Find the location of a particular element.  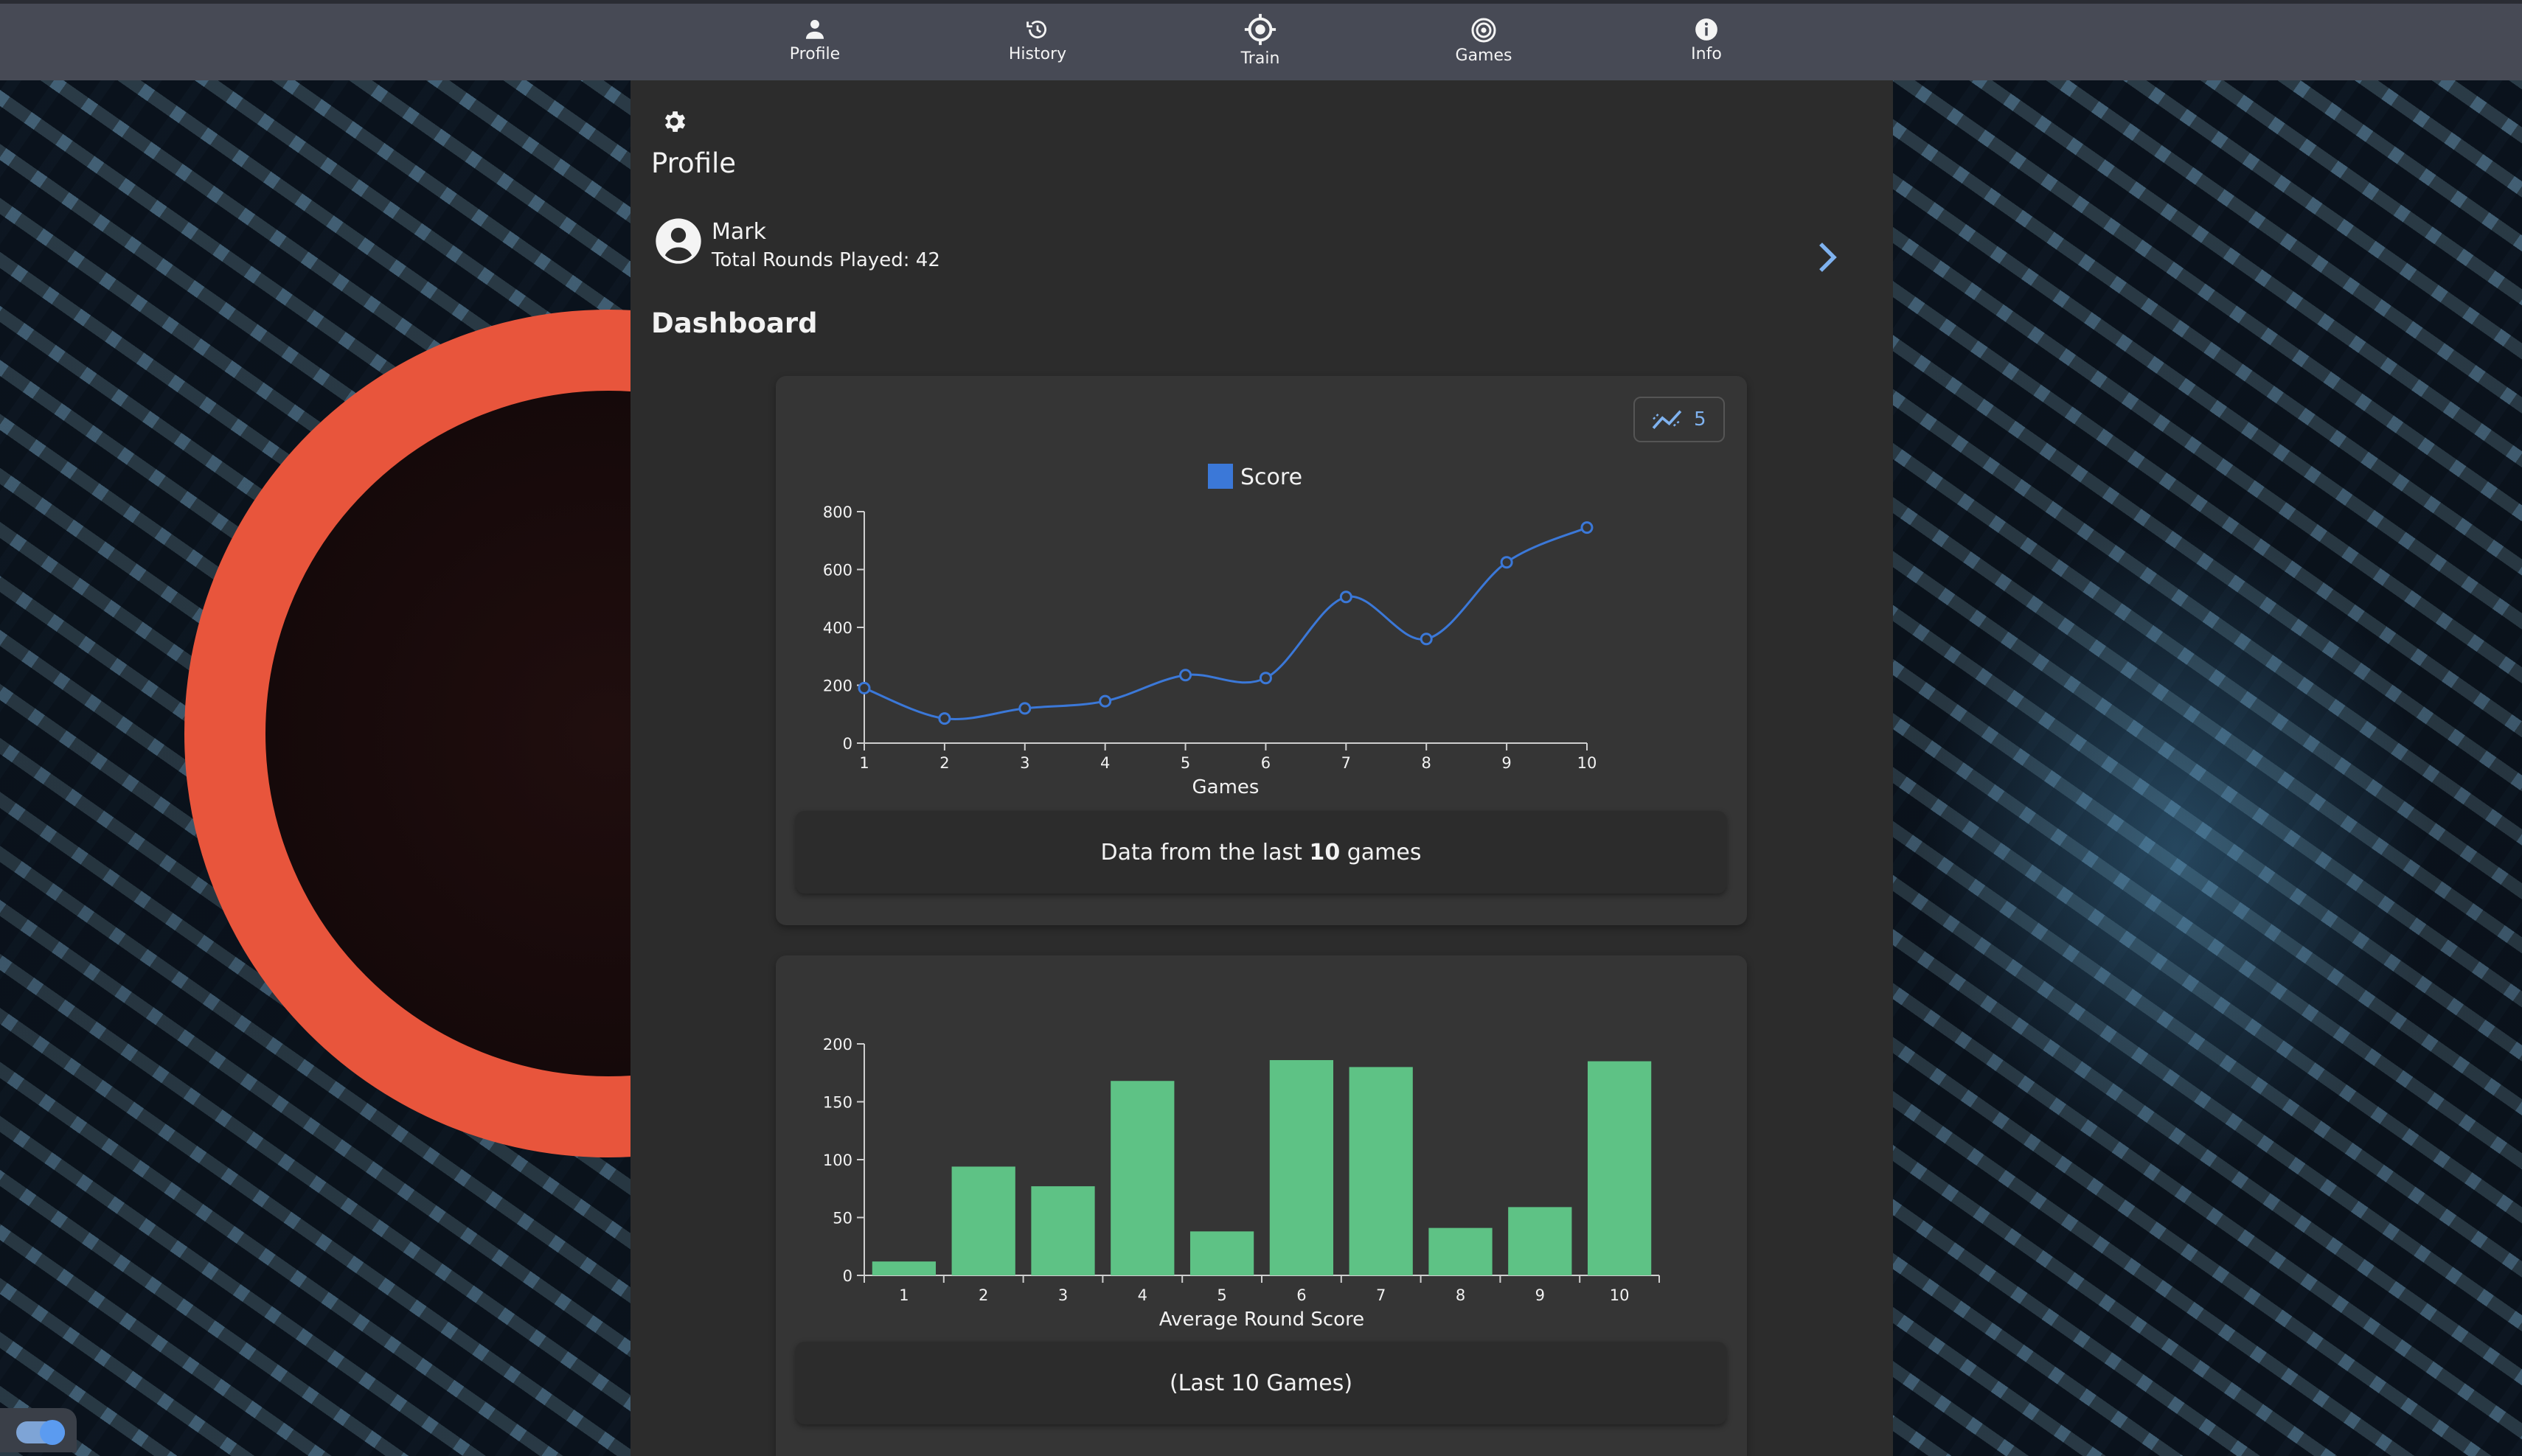

x-axis-label: Games is located at coordinates (1226, 786).